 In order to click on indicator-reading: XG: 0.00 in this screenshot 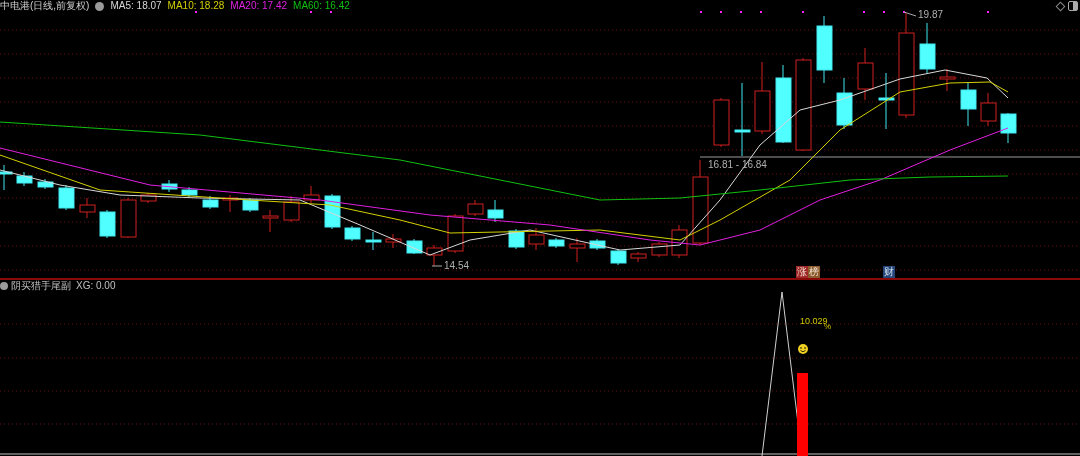, I will do `click(96, 286)`.